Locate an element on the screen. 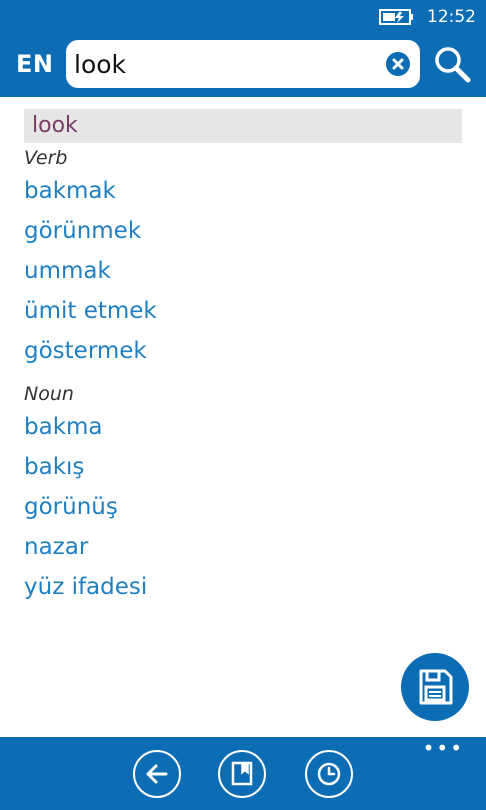 The width and height of the screenshot is (486, 810). translation-item: bakma is located at coordinates (243, 427).